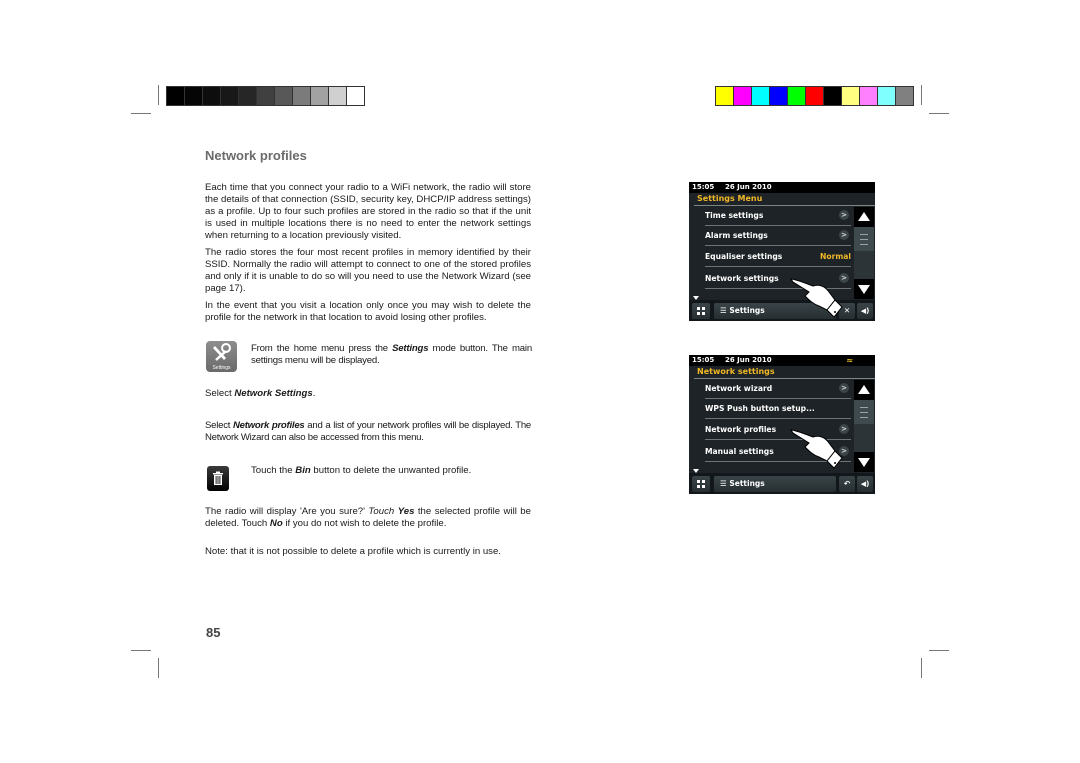 Image resolution: width=1080 pixels, height=763 pixels. What do you see at coordinates (778, 389) in the screenshot?
I see `menu-item-network-wizard: Network wizard >` at bounding box center [778, 389].